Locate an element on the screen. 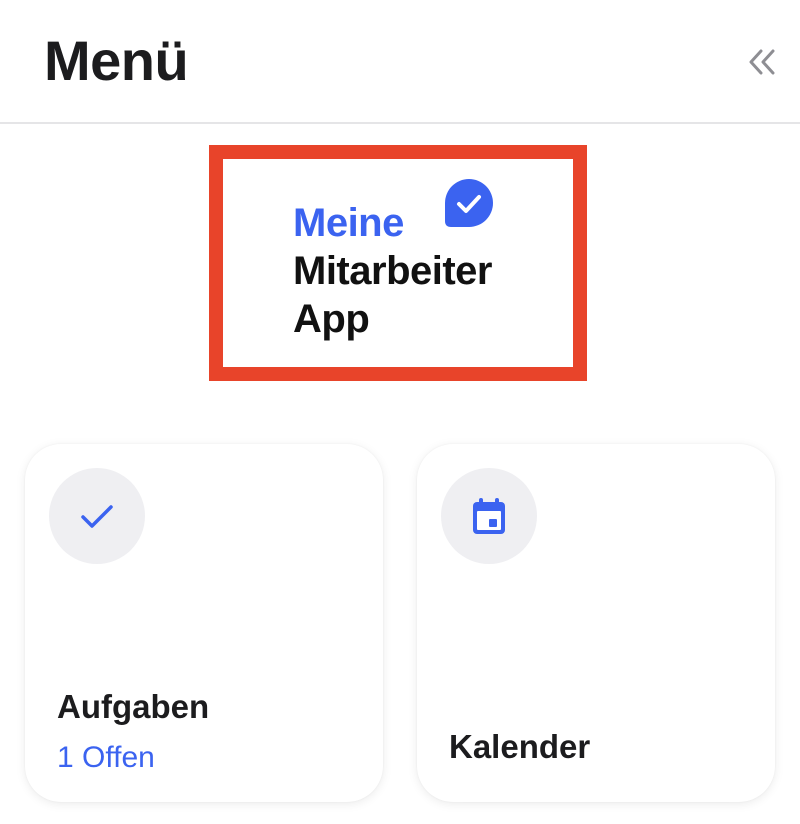 The image size is (800, 824). double-chevron-left-icon is located at coordinates (762, 62).